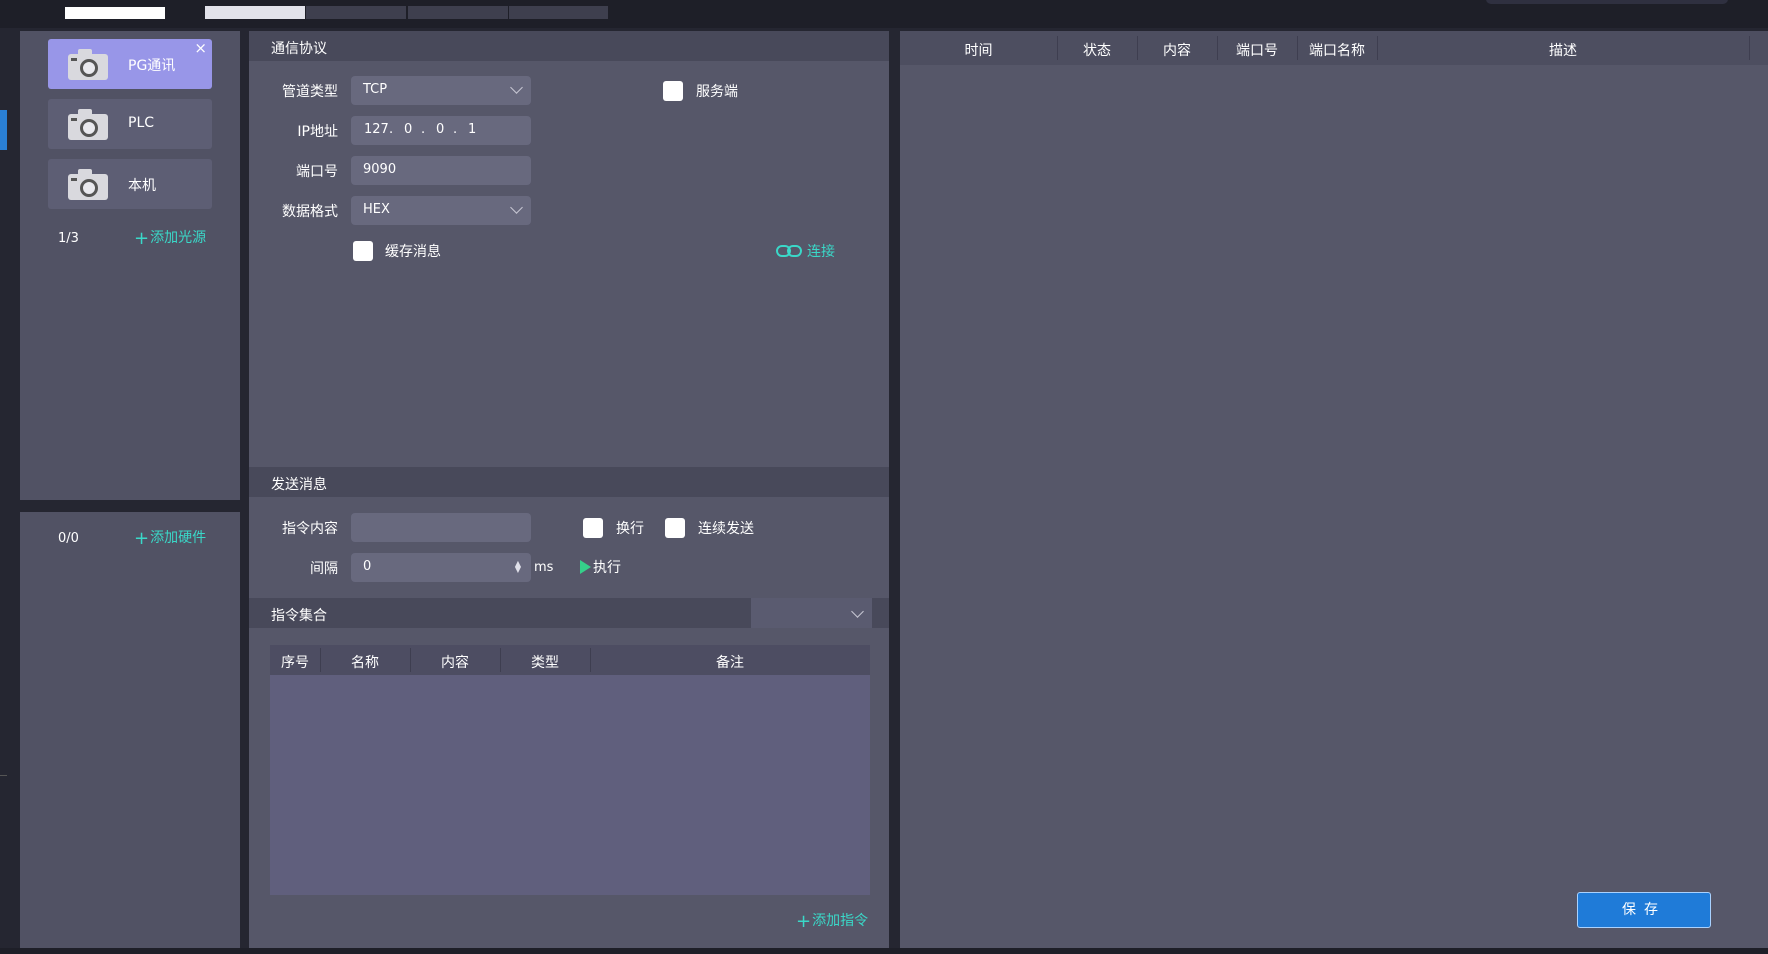  Describe the element at coordinates (68, 238) in the screenshot. I see `device-count: 1/3` at that location.